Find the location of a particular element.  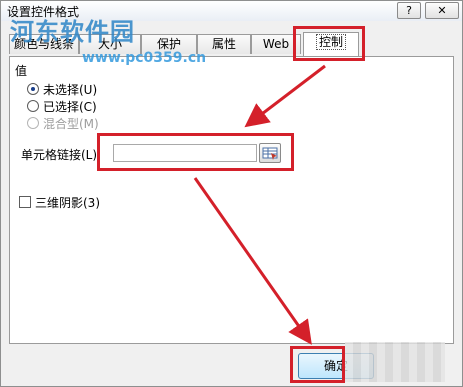

tab-label: 控制 is located at coordinates (330, 42).